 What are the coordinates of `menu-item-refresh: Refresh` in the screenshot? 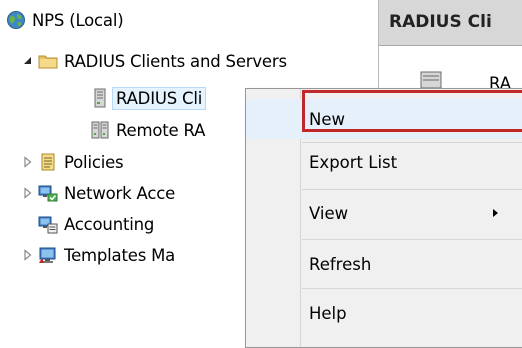 It's located at (384, 264).